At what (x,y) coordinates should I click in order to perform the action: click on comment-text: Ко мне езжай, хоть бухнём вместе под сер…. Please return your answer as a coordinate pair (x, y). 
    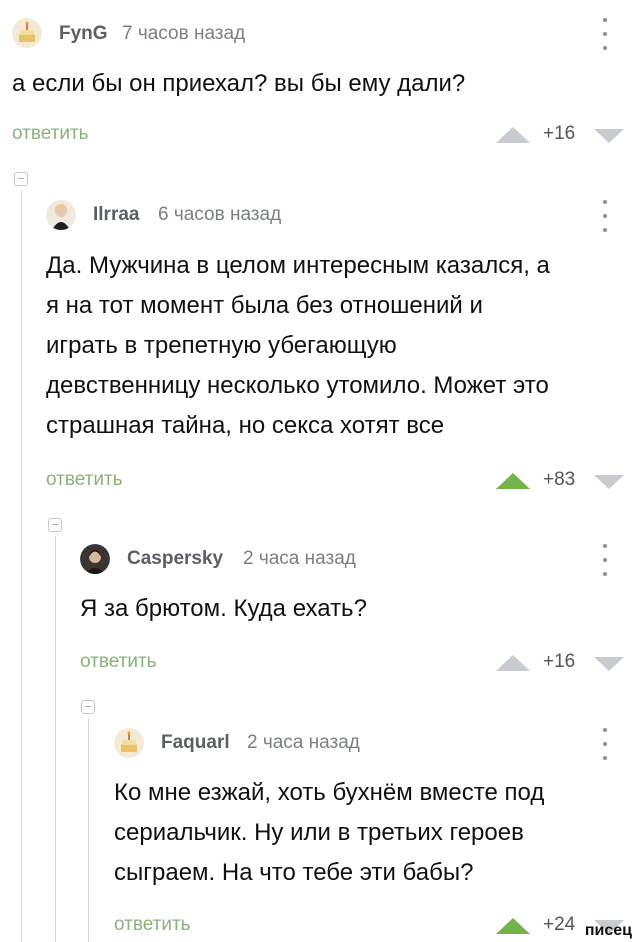
    Looking at the image, I should click on (329, 832).